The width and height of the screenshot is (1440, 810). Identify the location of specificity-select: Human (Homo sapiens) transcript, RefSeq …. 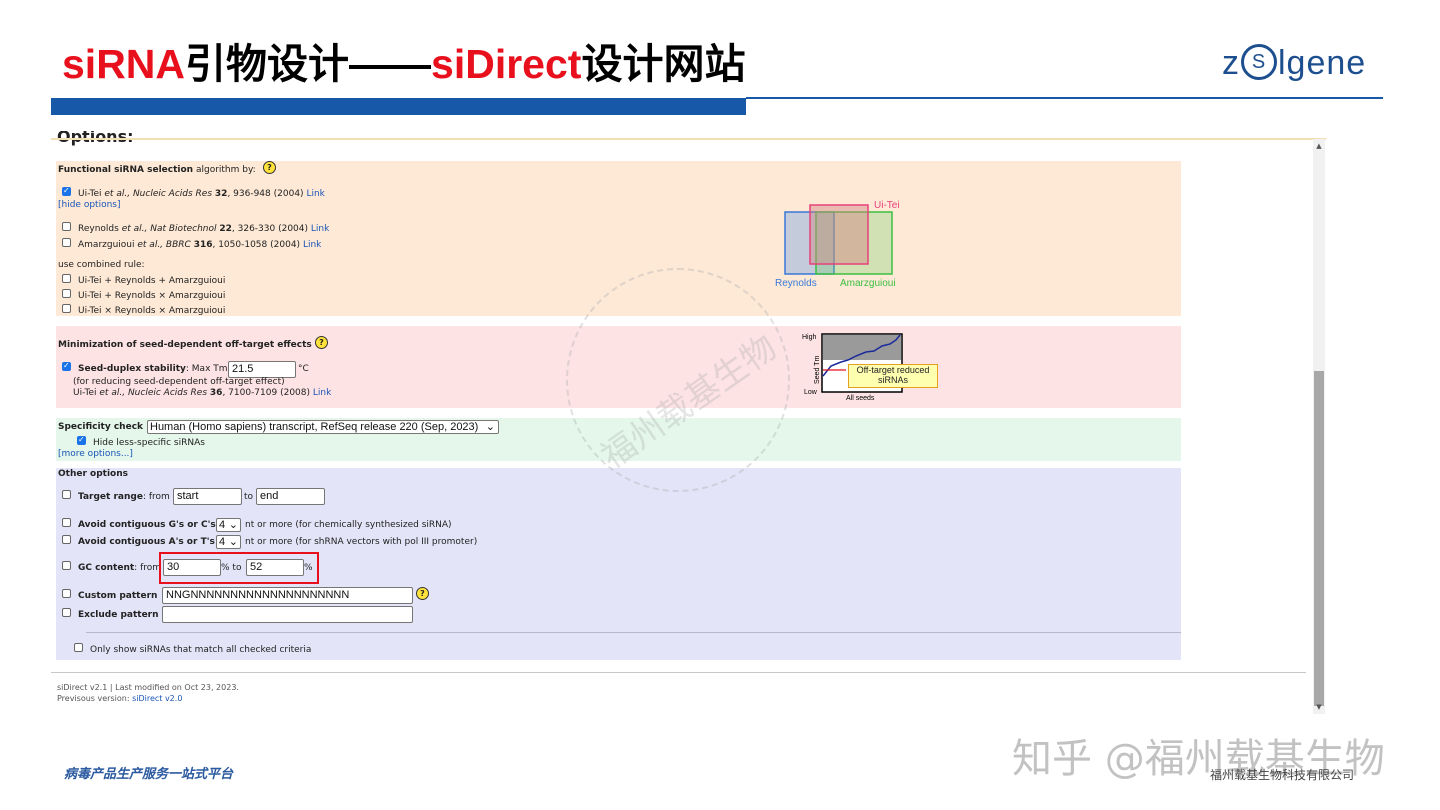
(323, 427).